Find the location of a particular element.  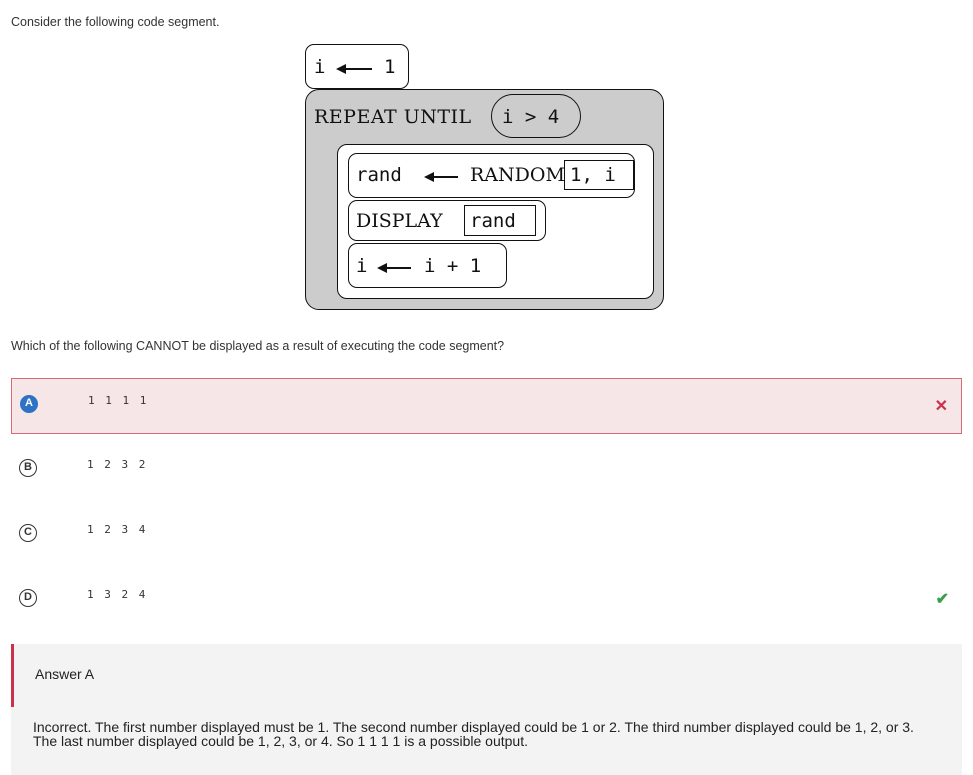

random-args-box: 1, i is located at coordinates (599, 175).